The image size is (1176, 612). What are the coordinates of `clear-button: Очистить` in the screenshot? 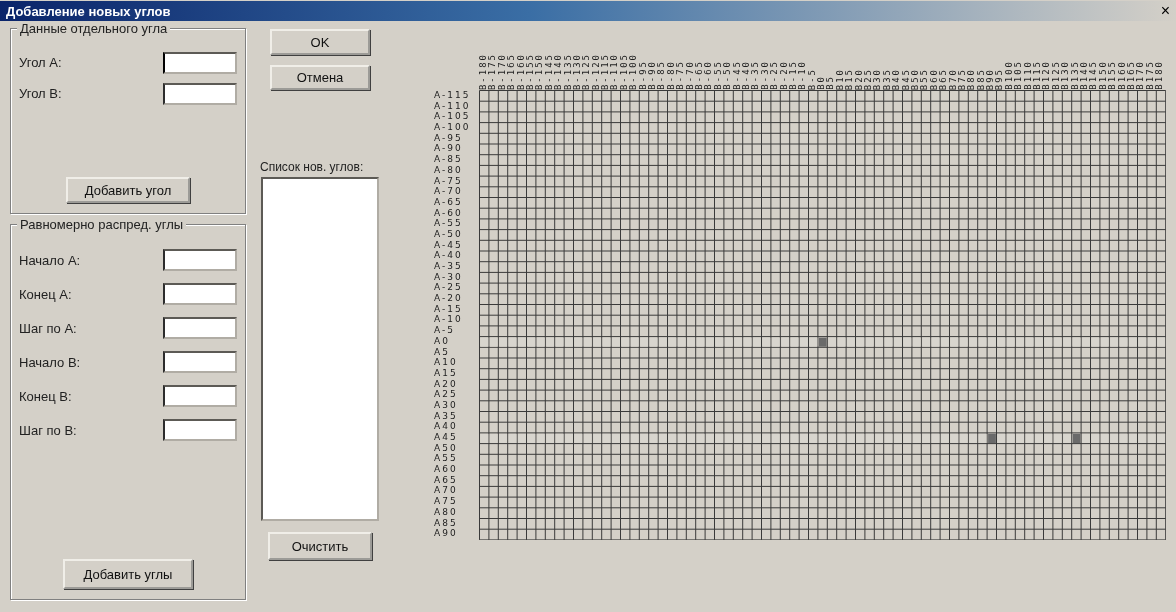 It's located at (320, 546).